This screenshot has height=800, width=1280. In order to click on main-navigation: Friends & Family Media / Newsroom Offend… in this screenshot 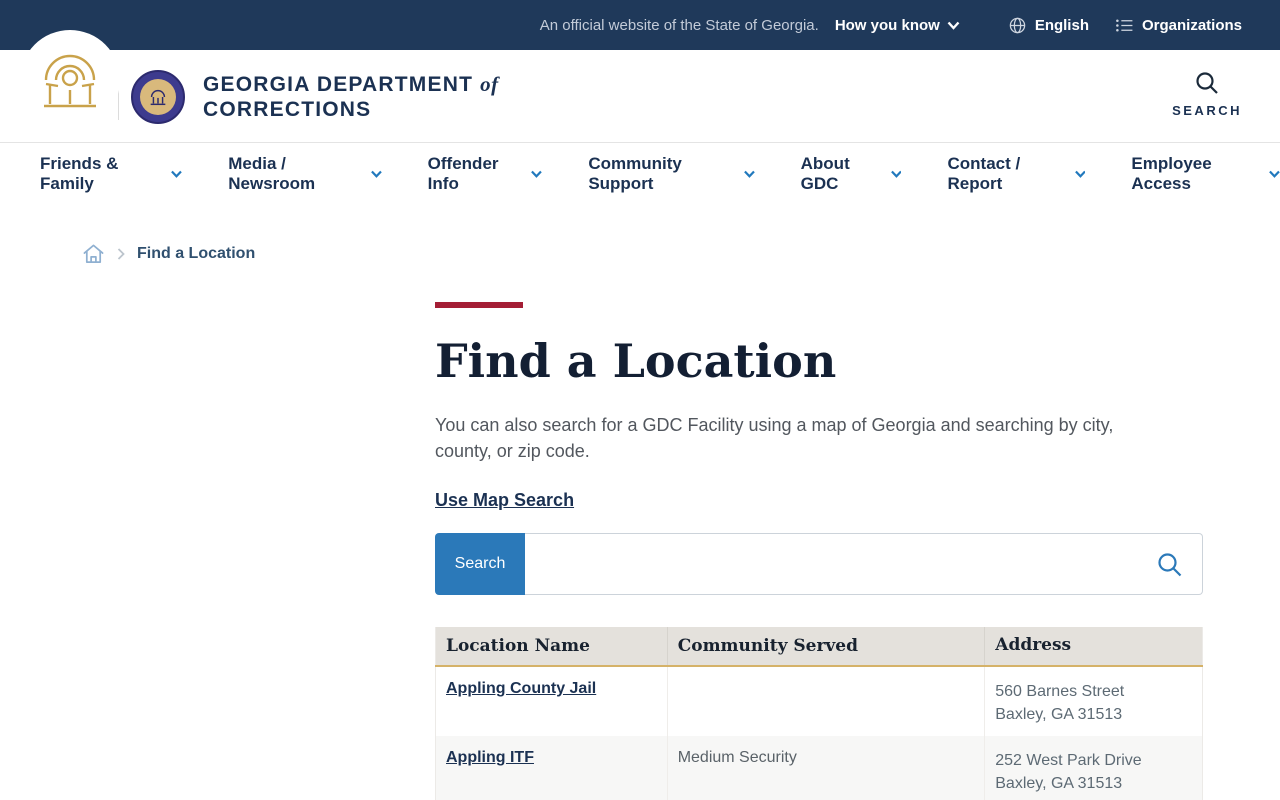, I will do `click(640, 174)`.